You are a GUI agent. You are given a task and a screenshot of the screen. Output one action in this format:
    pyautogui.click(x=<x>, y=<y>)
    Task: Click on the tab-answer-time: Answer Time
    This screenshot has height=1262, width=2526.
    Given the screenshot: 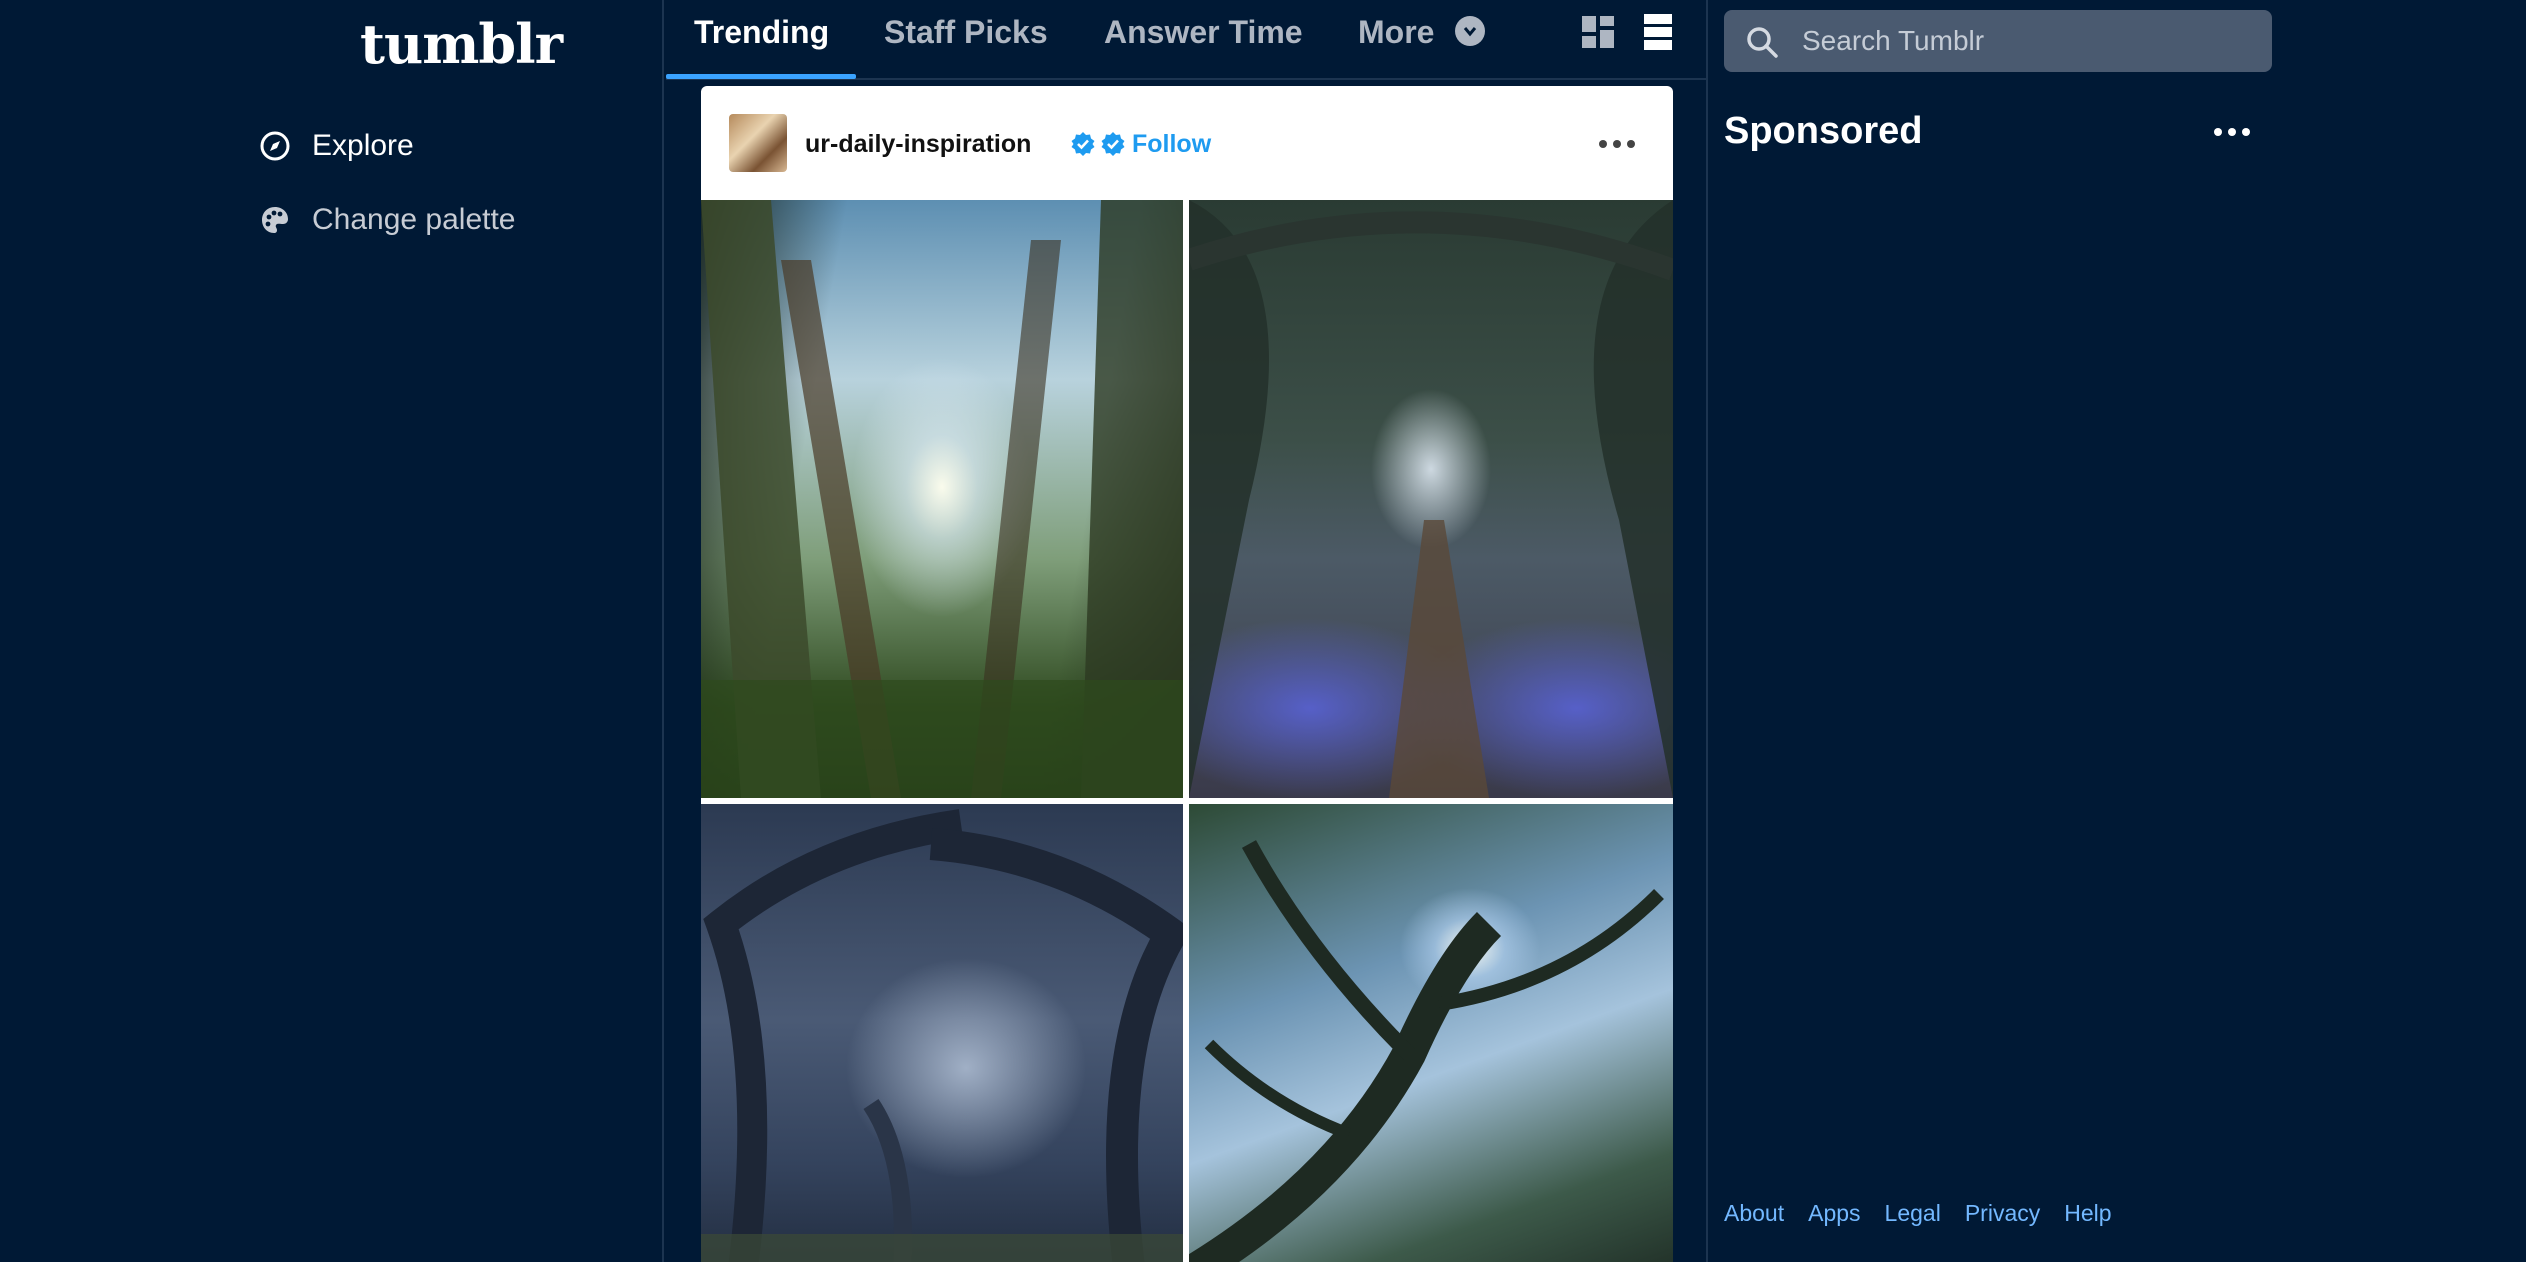 What is the action you would take?
    pyautogui.click(x=1203, y=40)
    